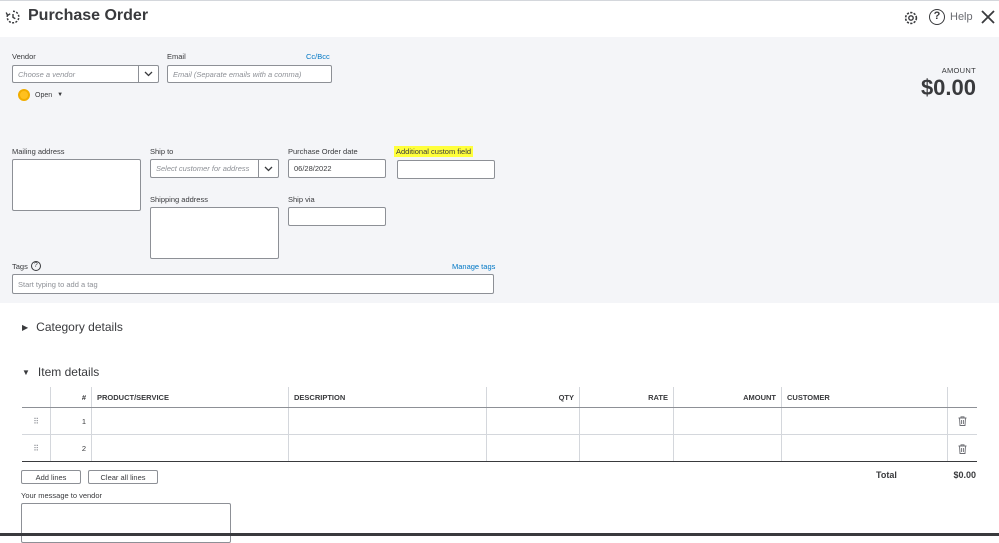  Describe the element at coordinates (337, 168) in the screenshot. I see `po-date-field: 06/28/2022` at that location.